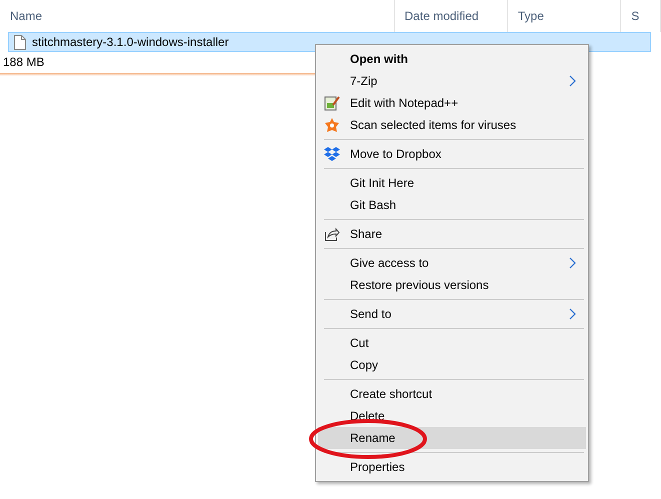  I want to click on menu-item: Edit with Notepad++, so click(452, 103).